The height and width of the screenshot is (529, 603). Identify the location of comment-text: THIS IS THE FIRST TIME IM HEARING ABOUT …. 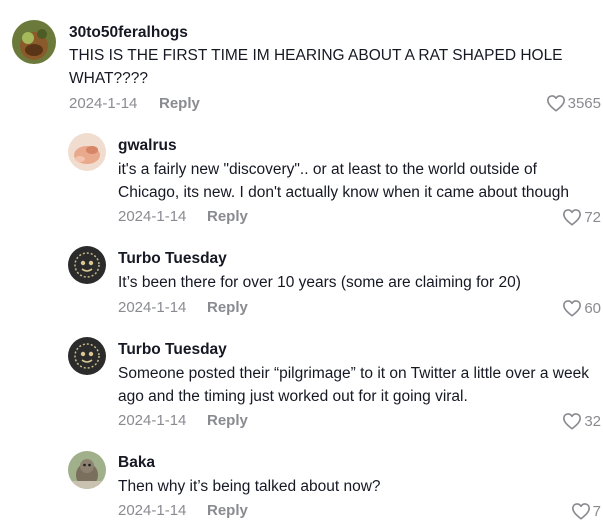
(316, 67).